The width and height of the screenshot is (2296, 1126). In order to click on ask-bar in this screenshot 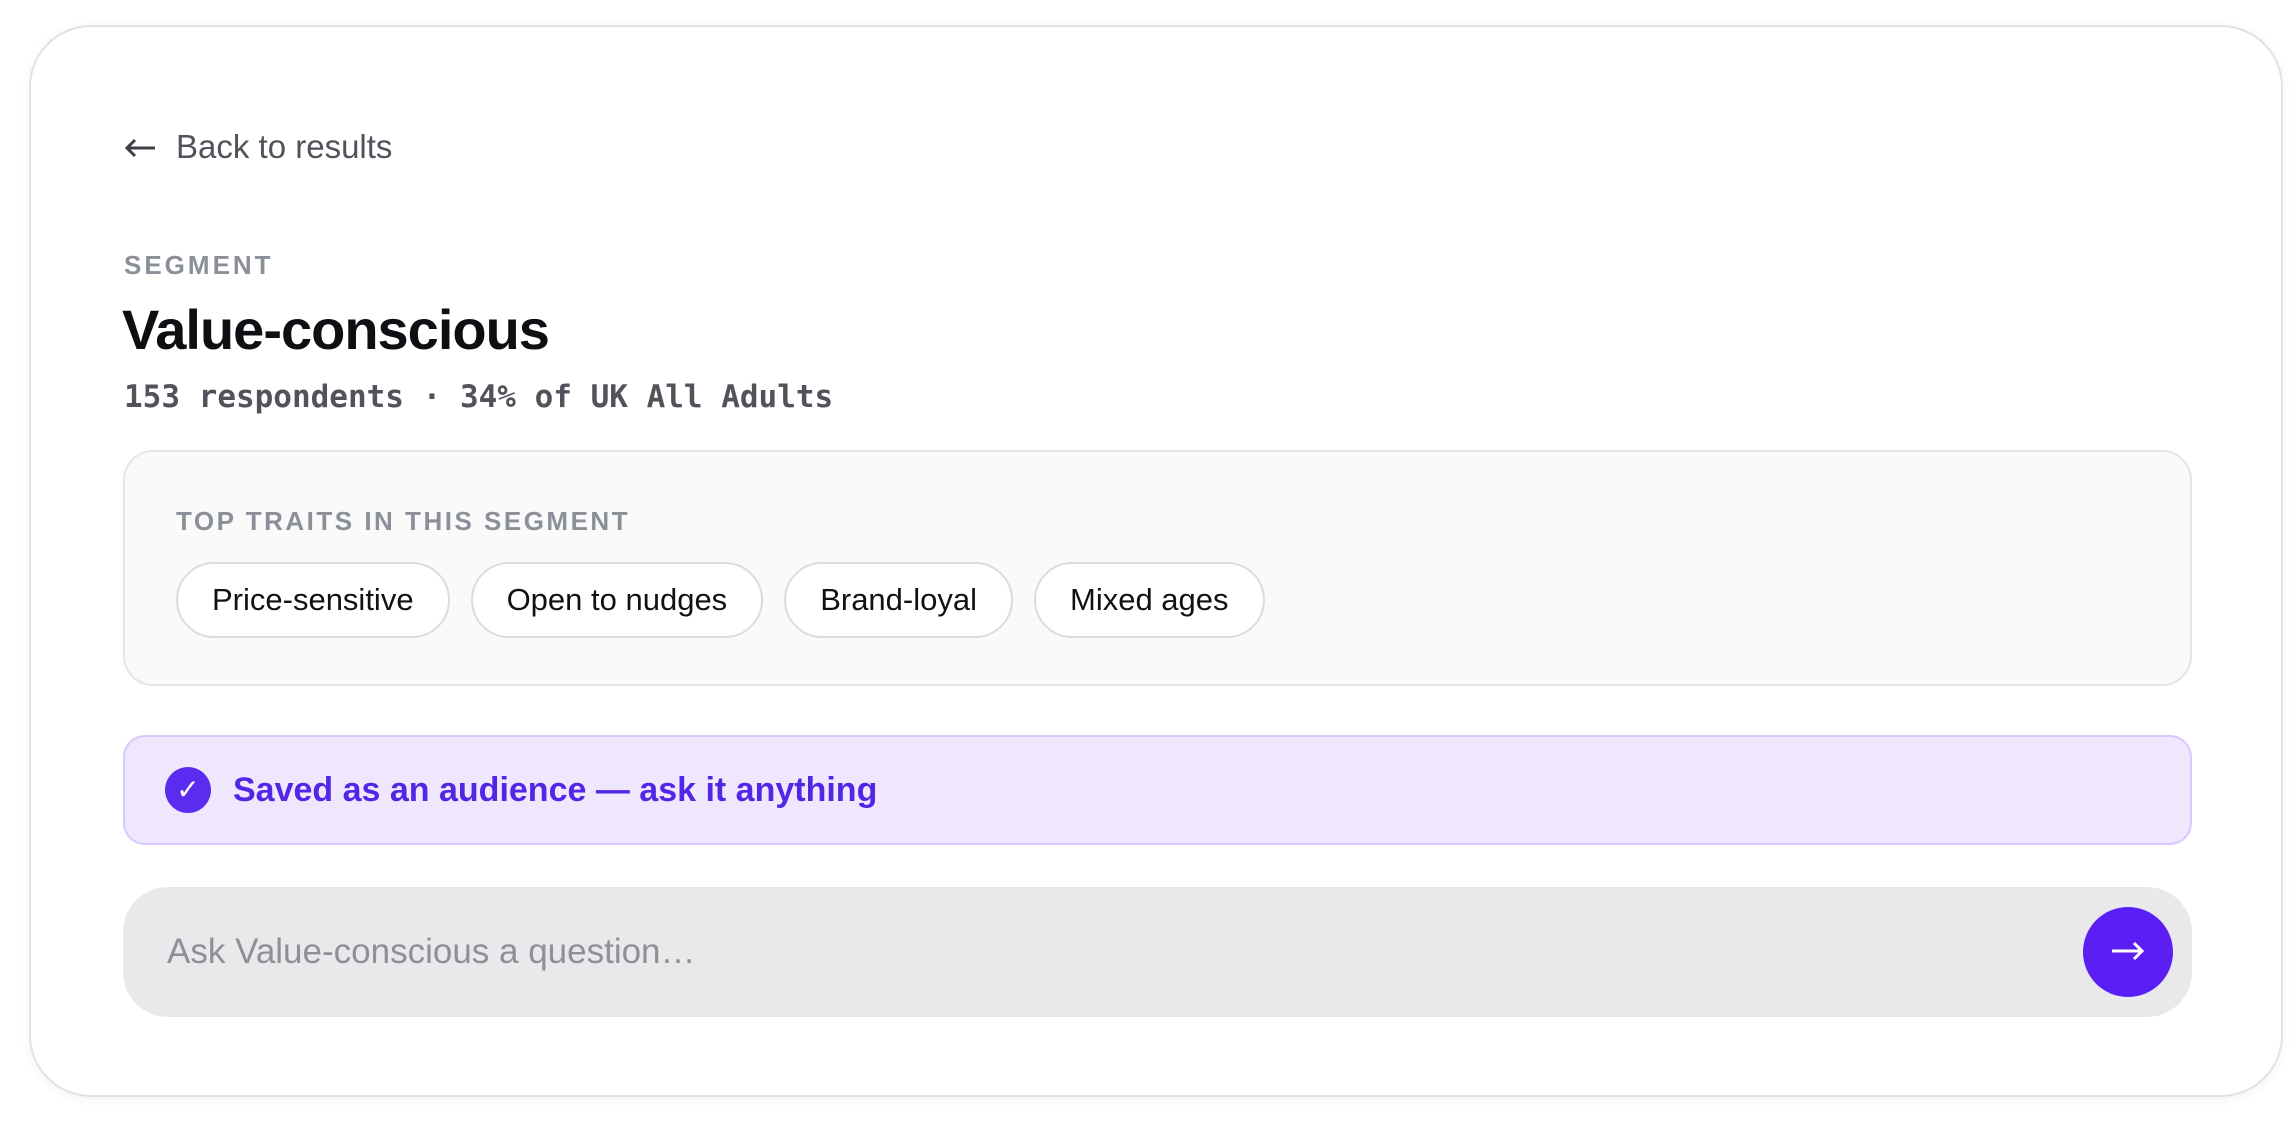, I will do `click(1157, 952)`.